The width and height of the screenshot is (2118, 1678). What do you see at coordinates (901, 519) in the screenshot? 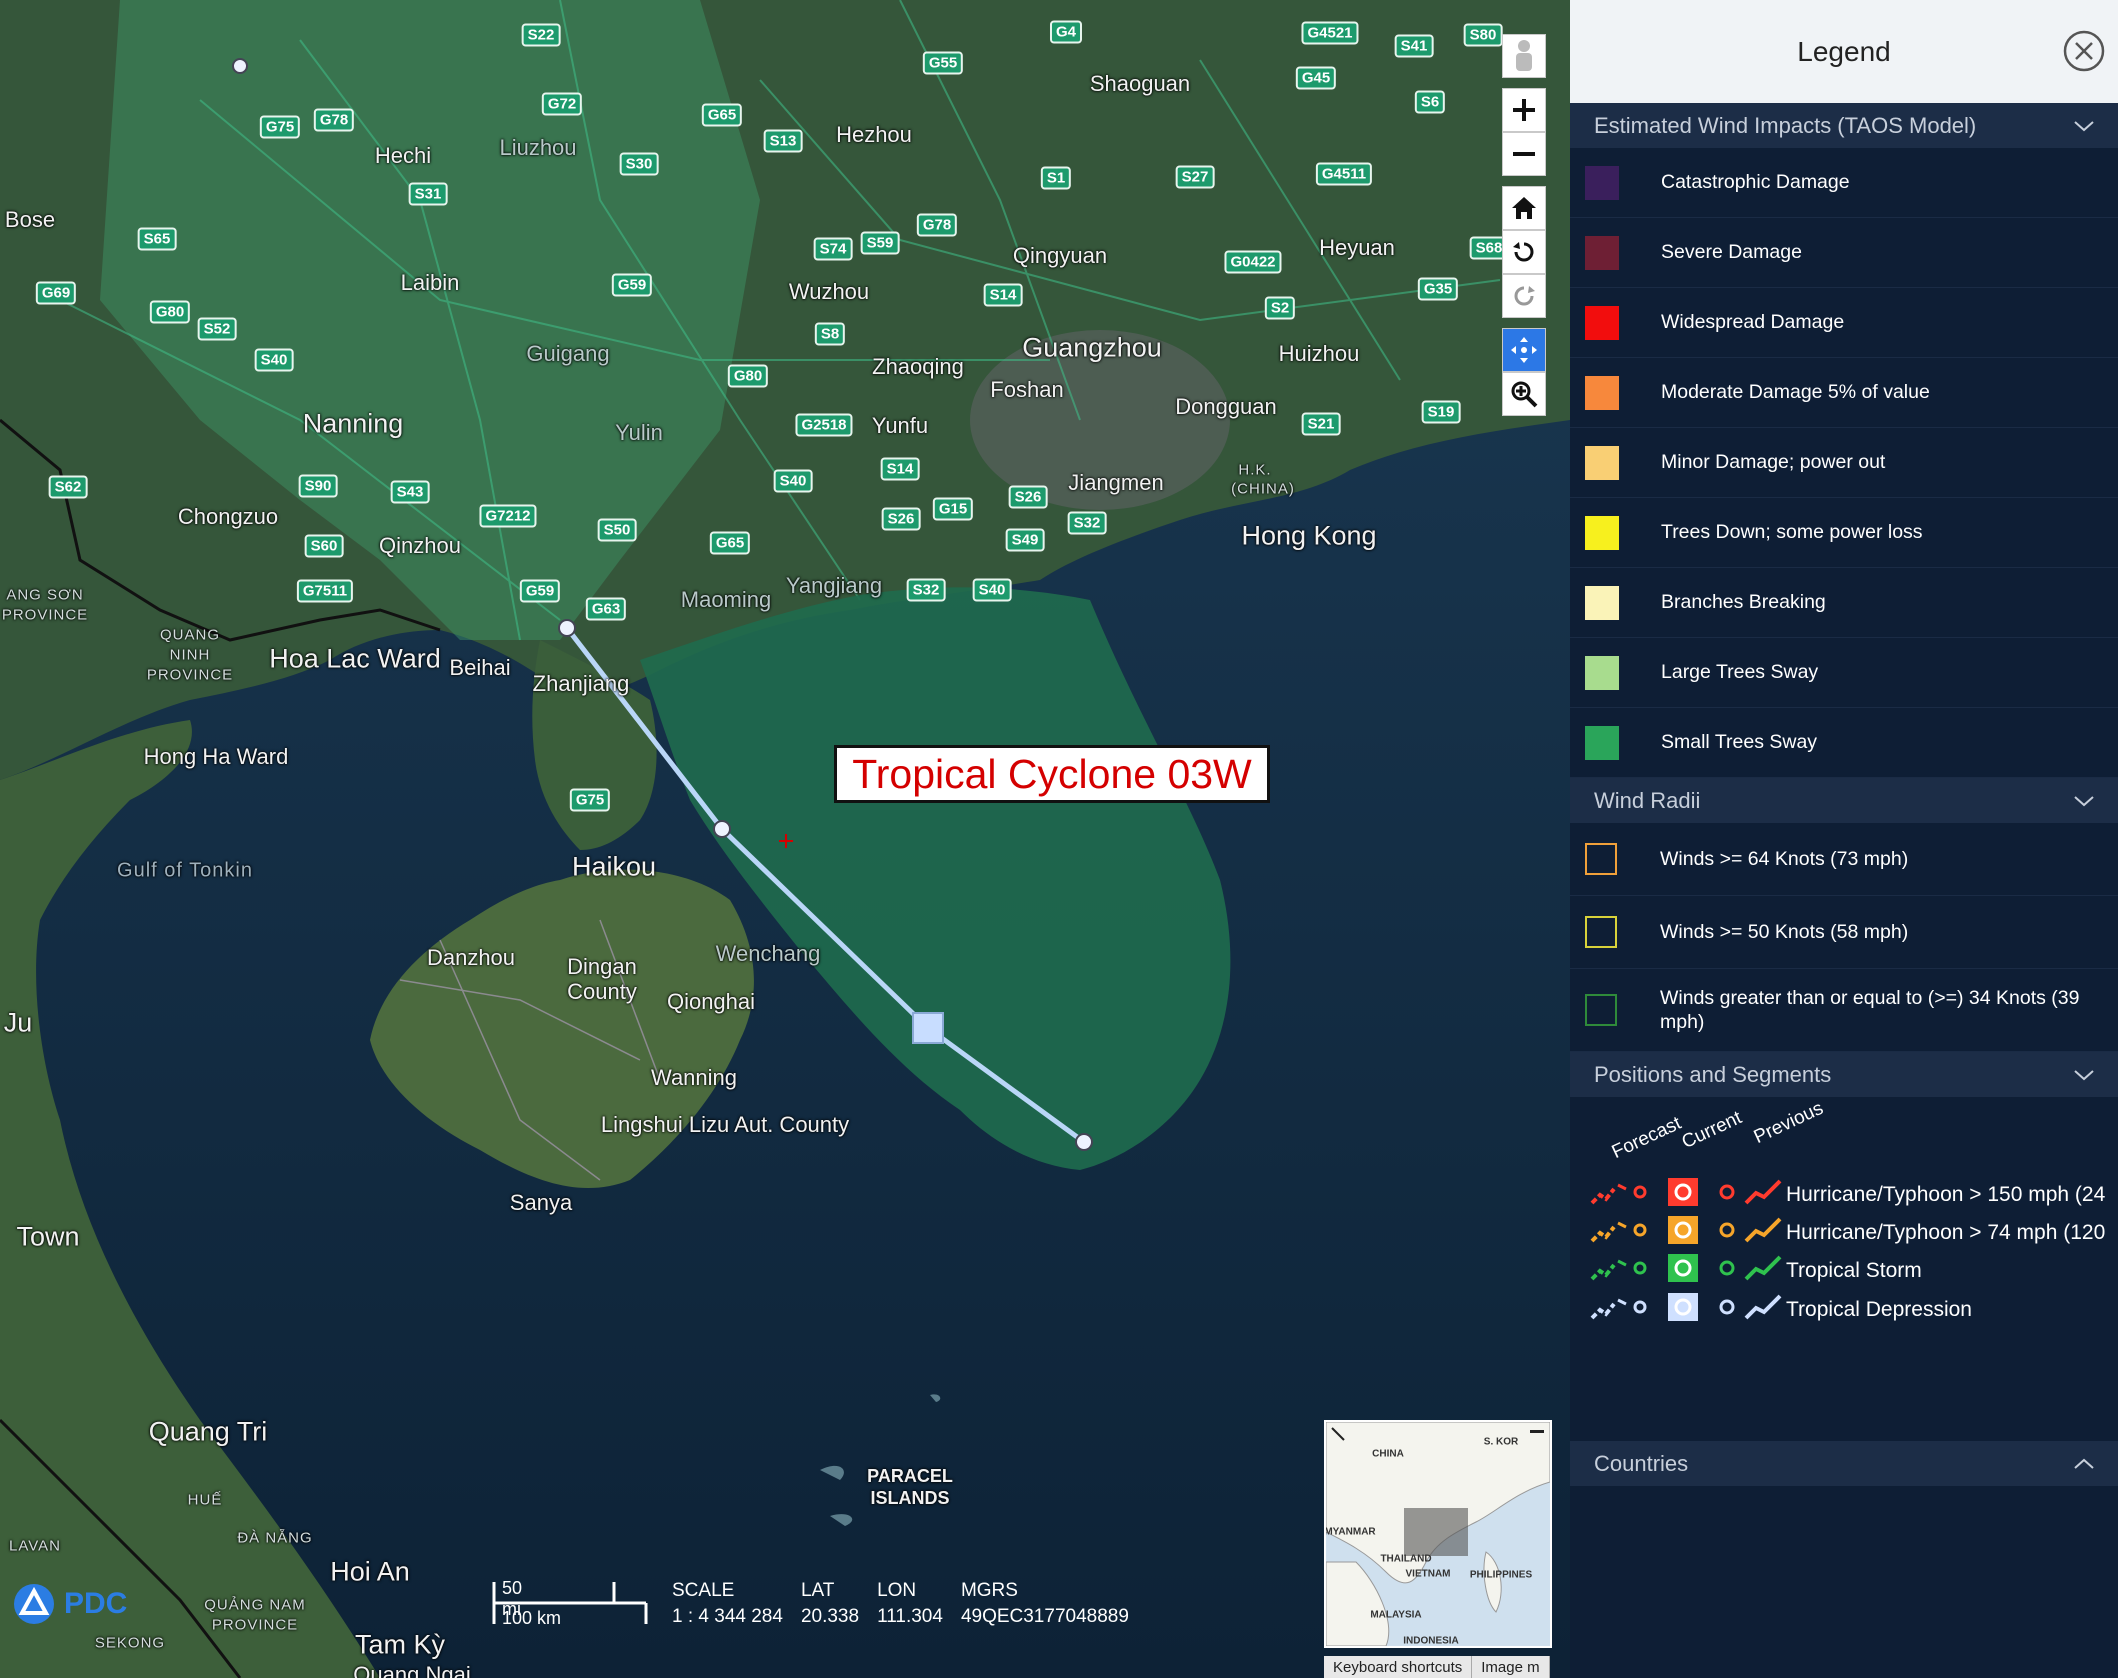
I see `road-shield: S26` at bounding box center [901, 519].